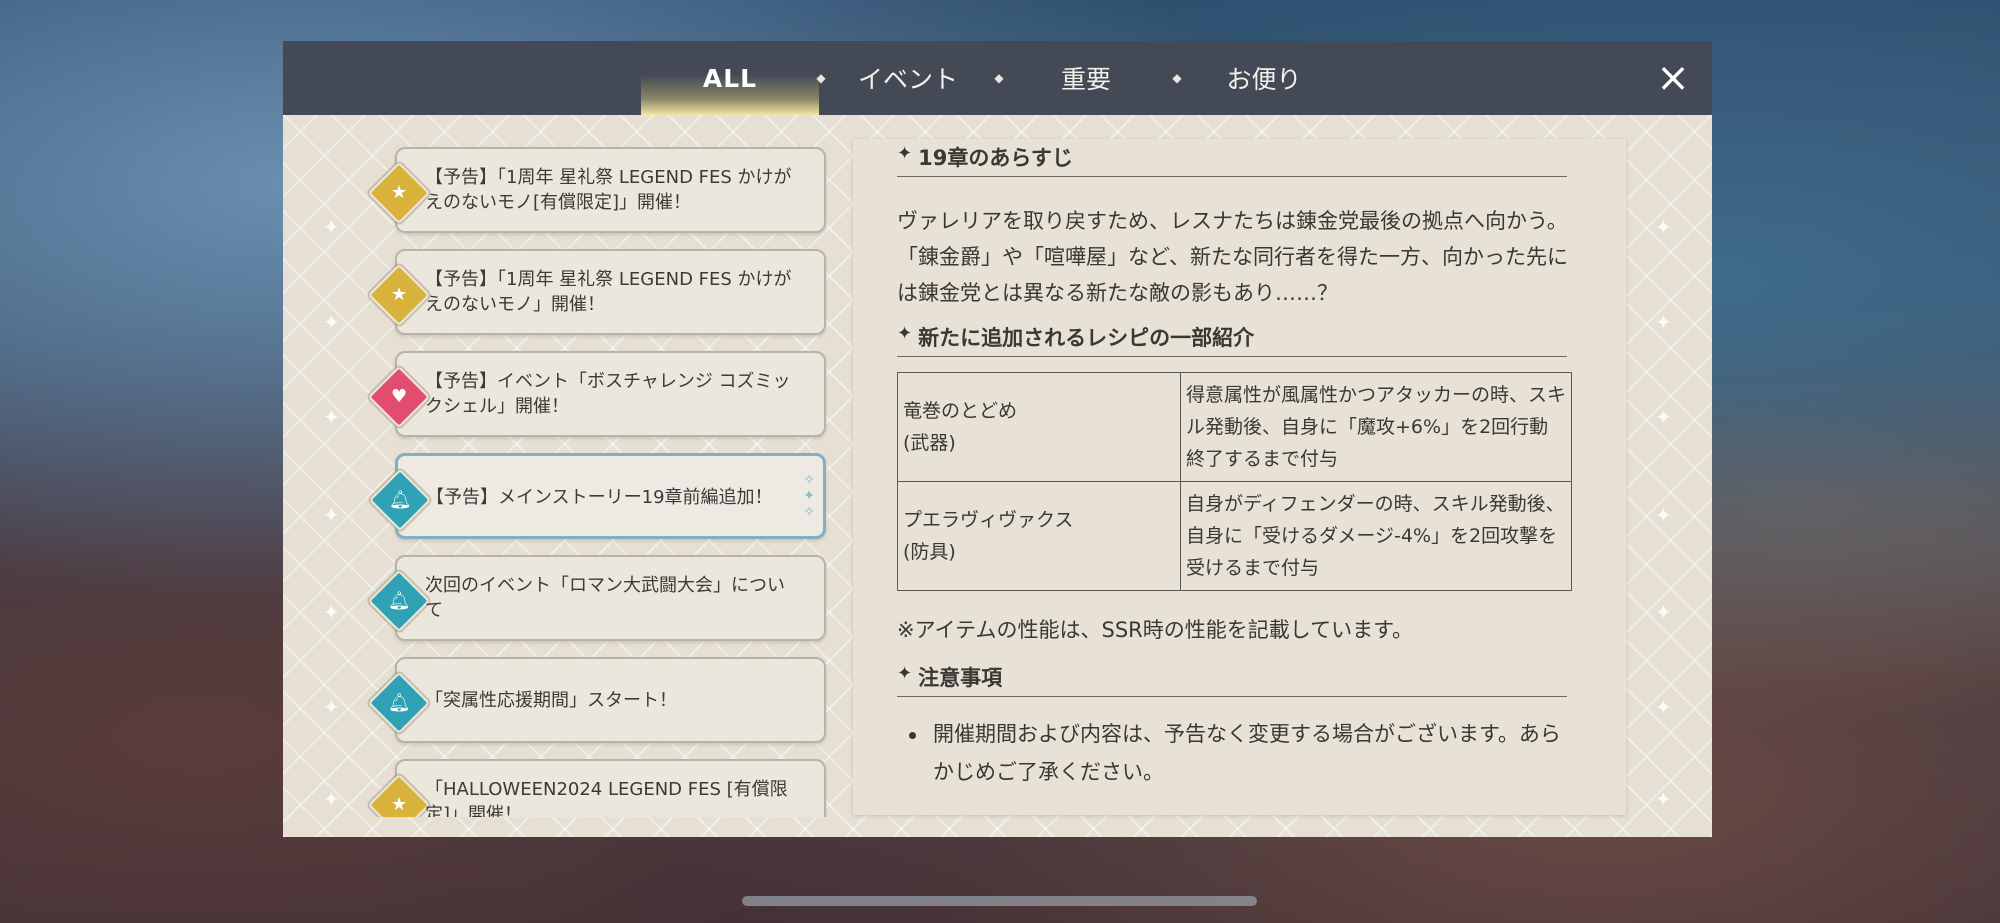 This screenshot has width=2000, height=923. What do you see at coordinates (1232, 338) in the screenshot?
I see `section-heading: ✦ 新たに追加されるレシピの一部紹介` at bounding box center [1232, 338].